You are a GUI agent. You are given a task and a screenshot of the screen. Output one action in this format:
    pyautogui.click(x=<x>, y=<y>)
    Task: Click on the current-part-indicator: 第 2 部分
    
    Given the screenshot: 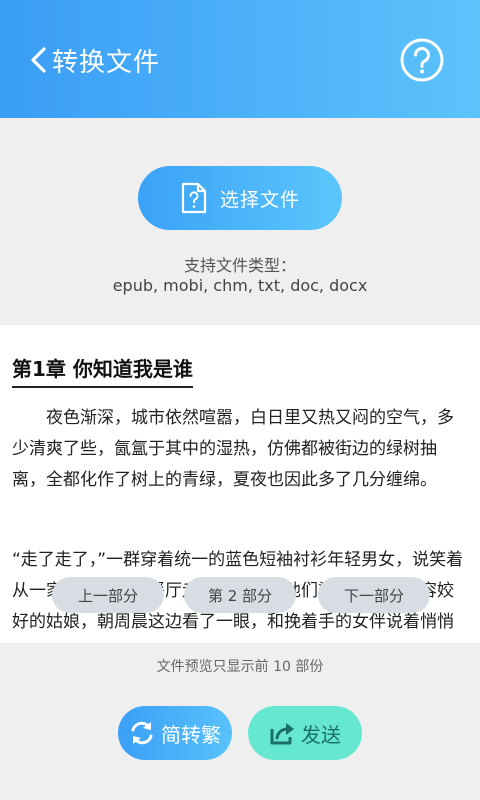 What is the action you would take?
    pyautogui.click(x=240, y=595)
    